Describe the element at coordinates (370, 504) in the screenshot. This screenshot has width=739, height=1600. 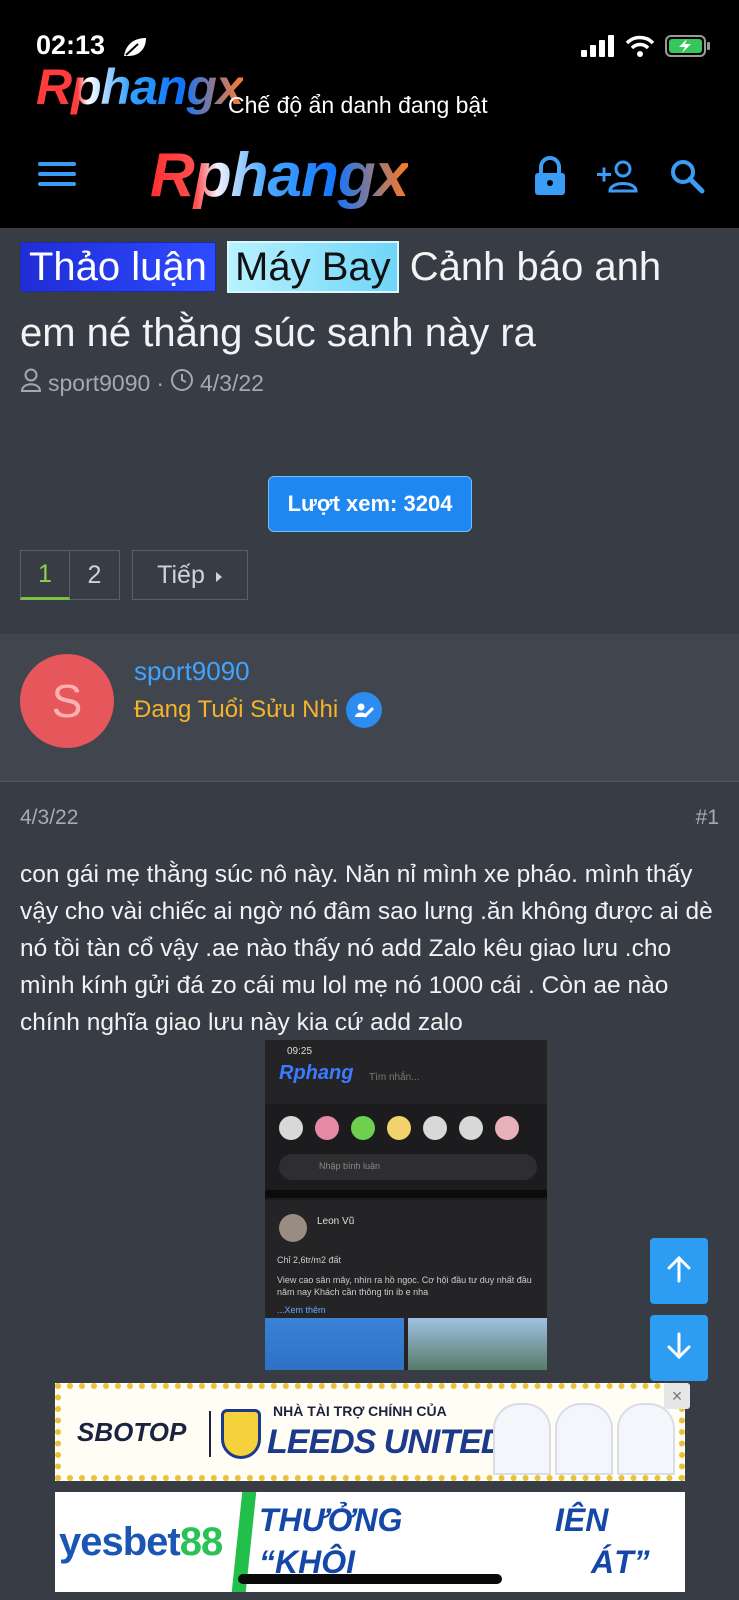
I see `view-count-button: Lượt xem: 3204` at that location.